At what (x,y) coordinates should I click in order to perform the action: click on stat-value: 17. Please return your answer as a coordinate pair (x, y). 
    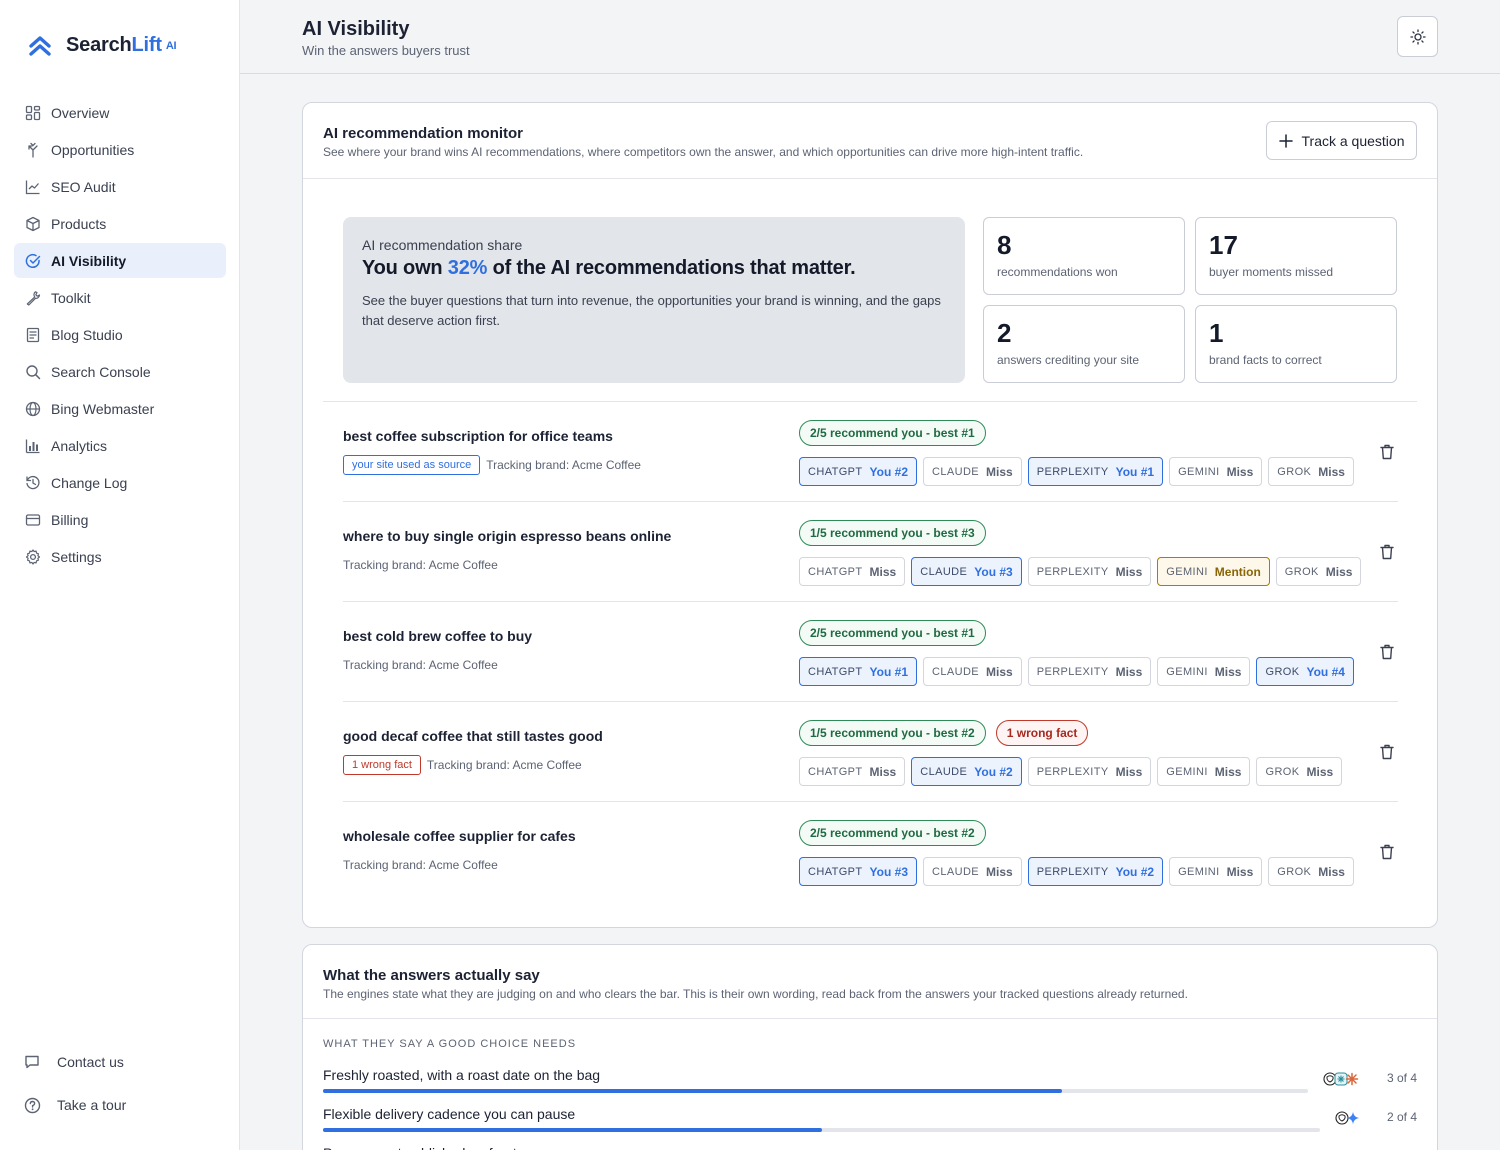
    Looking at the image, I should click on (1223, 245).